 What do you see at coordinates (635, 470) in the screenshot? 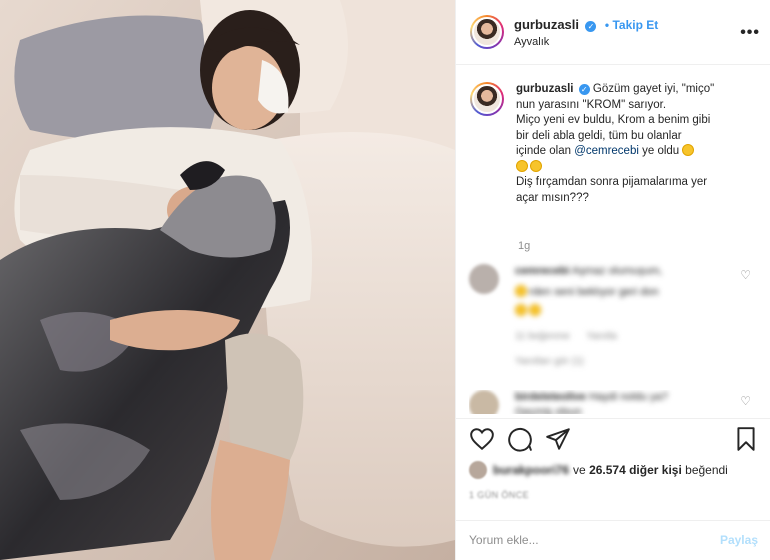
I see `likes-count: 26.574 diğer kişi` at bounding box center [635, 470].